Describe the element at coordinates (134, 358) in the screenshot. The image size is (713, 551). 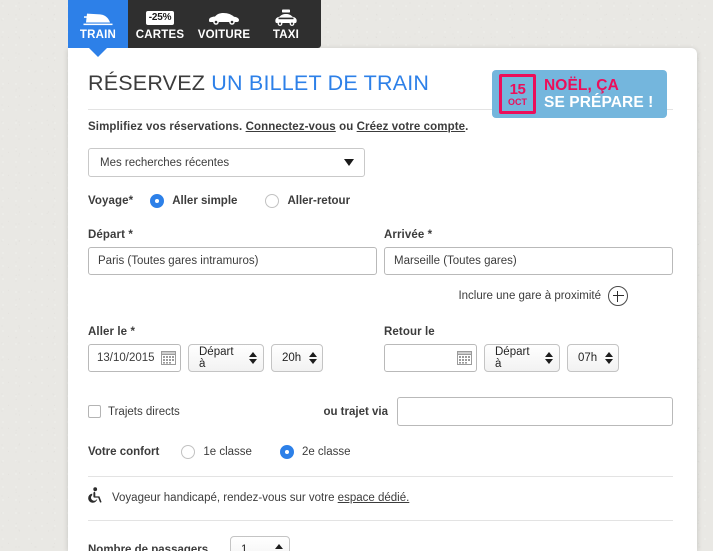
I see `aller-date-wrap` at that location.